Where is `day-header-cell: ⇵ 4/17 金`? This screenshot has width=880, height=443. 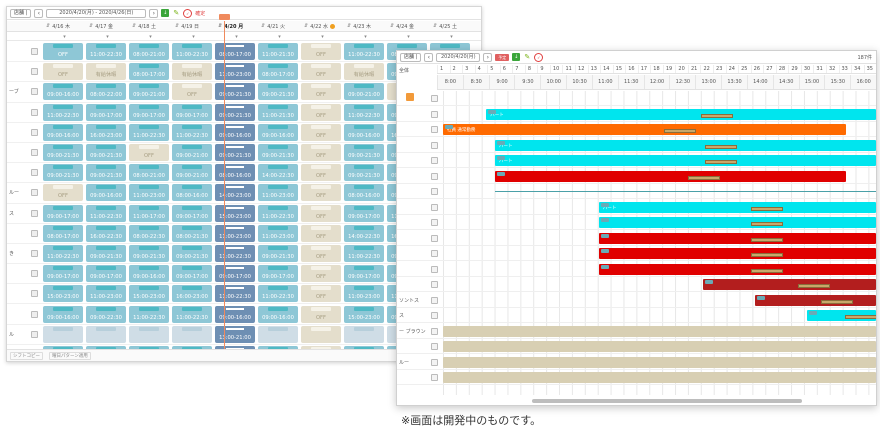
day-header-cell: ⇵ 4/17 金 is located at coordinates (107, 26).